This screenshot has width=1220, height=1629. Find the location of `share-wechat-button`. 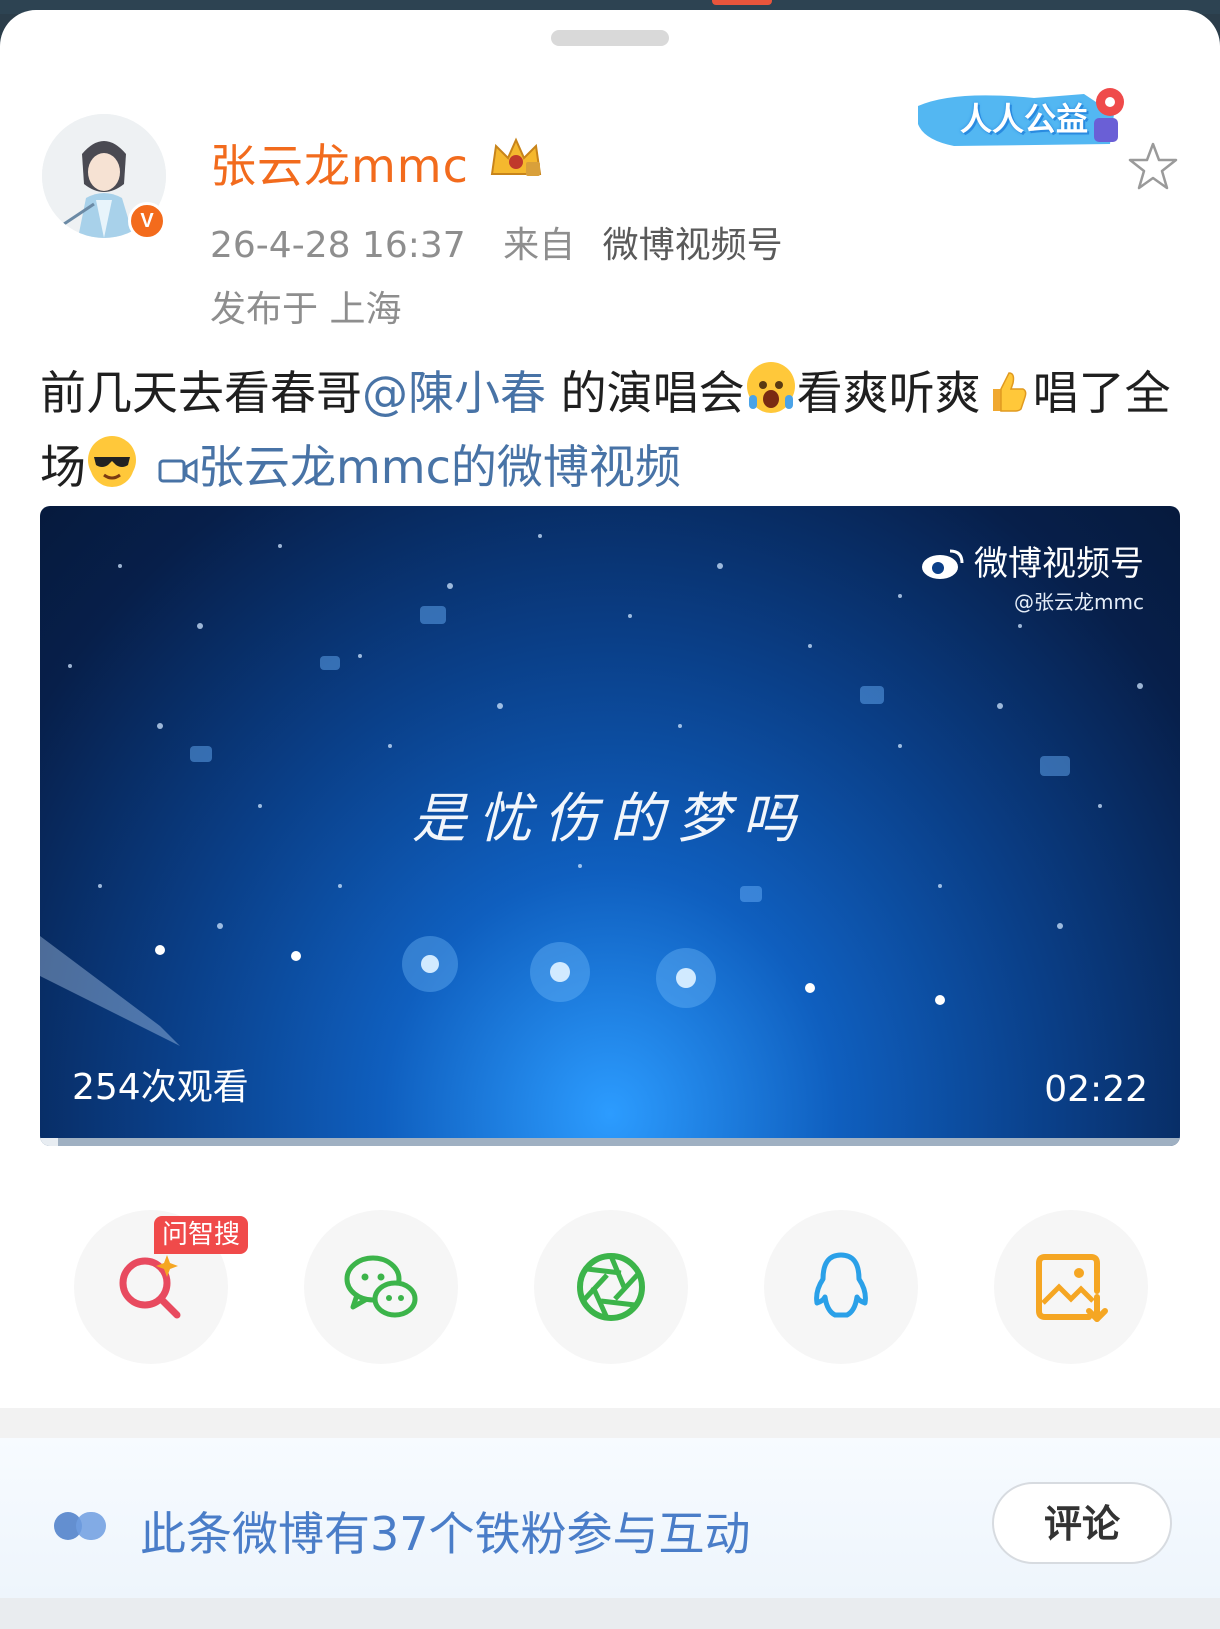

share-wechat-button is located at coordinates (381, 1287).